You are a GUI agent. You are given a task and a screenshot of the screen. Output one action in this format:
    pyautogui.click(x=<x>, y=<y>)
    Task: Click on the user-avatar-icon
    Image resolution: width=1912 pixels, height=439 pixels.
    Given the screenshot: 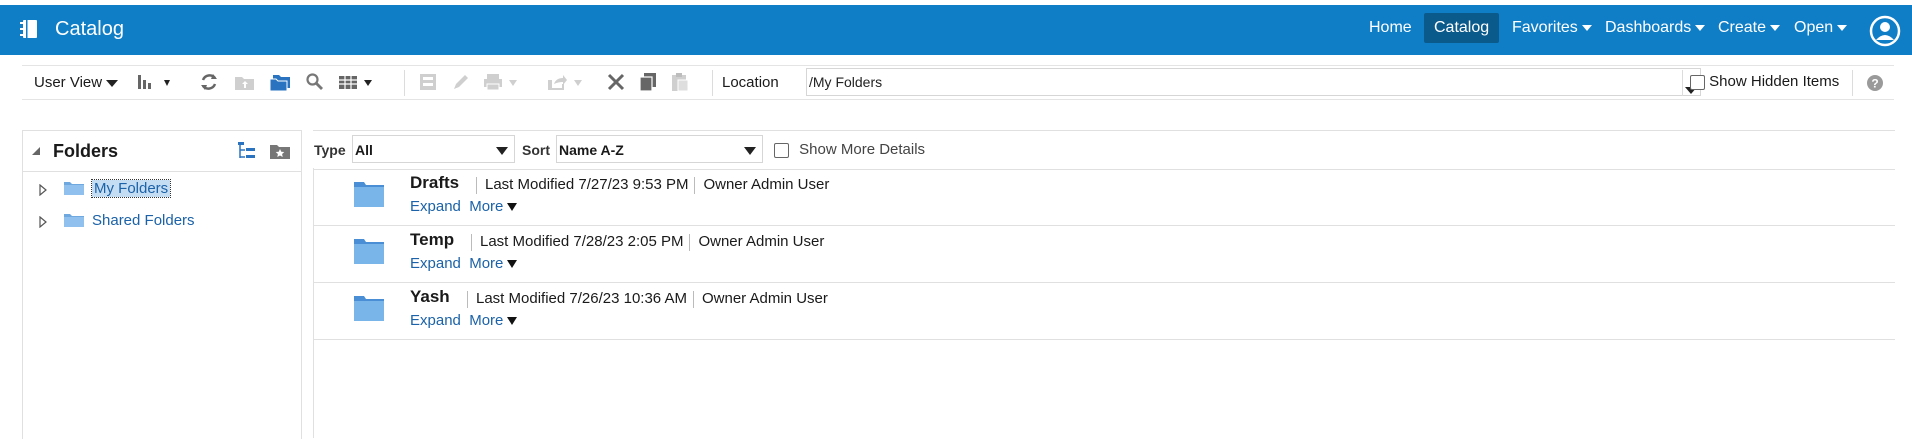 What is the action you would take?
    pyautogui.click(x=1885, y=31)
    